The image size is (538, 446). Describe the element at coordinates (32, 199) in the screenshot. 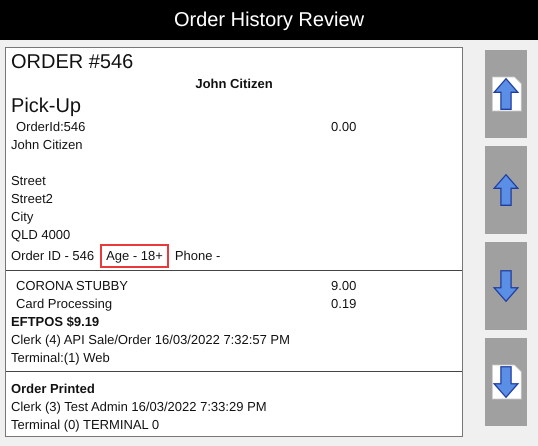

I see `address-line: Street2` at that location.